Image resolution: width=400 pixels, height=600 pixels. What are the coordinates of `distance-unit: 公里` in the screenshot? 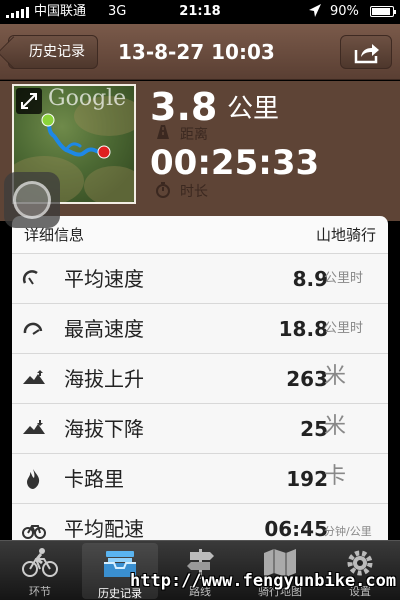 It's located at (253, 109).